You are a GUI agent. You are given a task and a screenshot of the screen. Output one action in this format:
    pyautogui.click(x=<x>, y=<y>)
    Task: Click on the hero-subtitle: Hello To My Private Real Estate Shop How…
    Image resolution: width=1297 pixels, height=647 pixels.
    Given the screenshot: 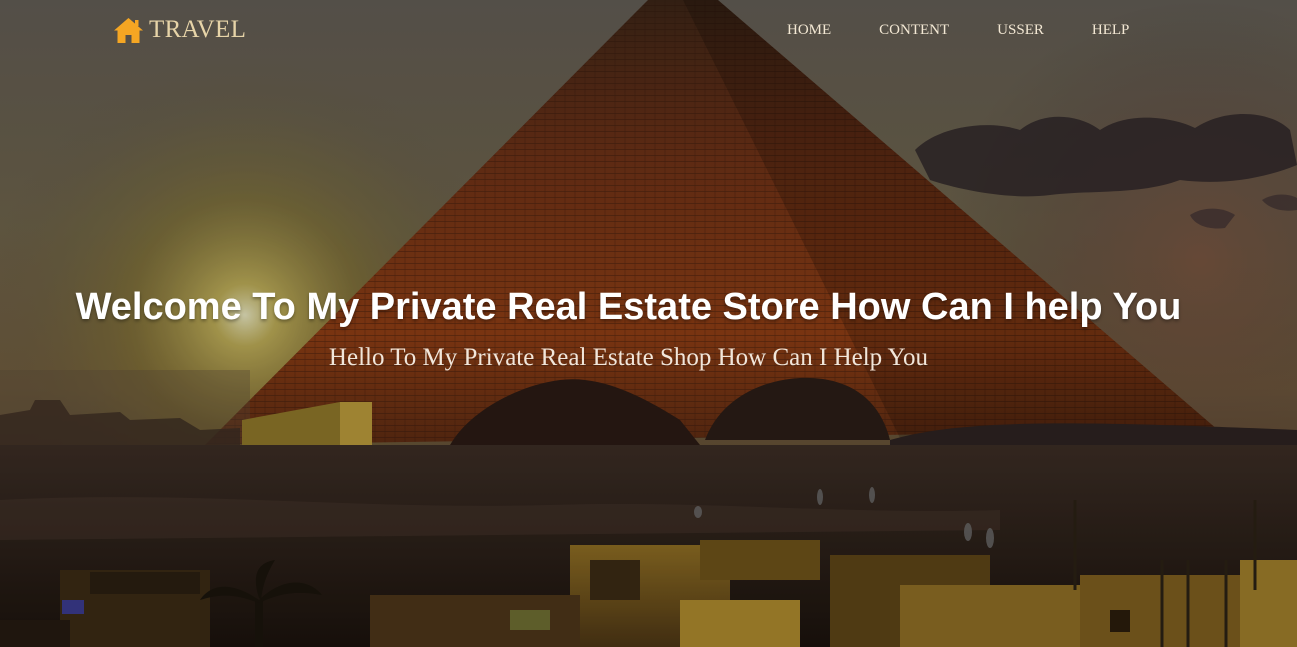 What is the action you would take?
    pyautogui.click(x=628, y=357)
    